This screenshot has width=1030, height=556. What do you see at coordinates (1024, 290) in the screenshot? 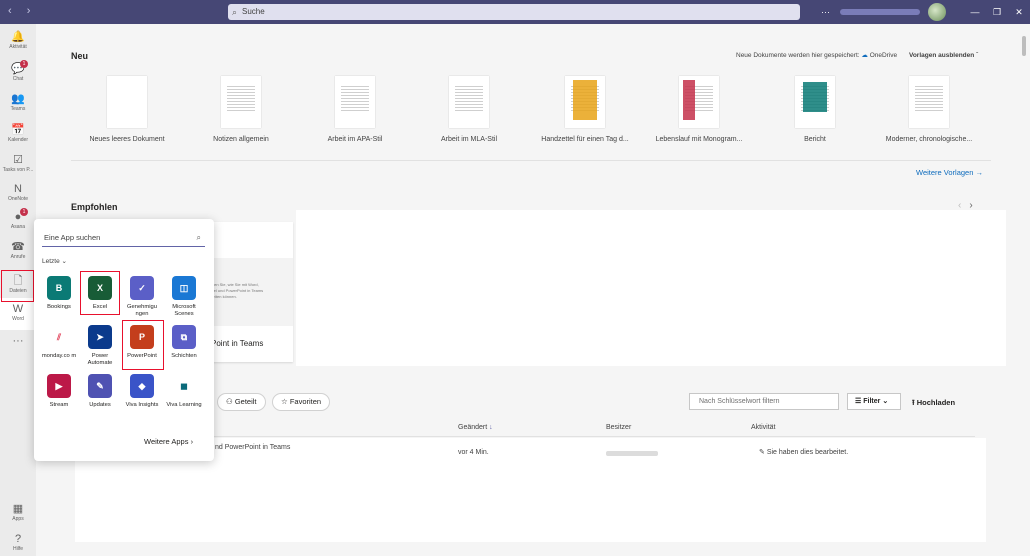
I see `scrollbar` at bounding box center [1024, 290].